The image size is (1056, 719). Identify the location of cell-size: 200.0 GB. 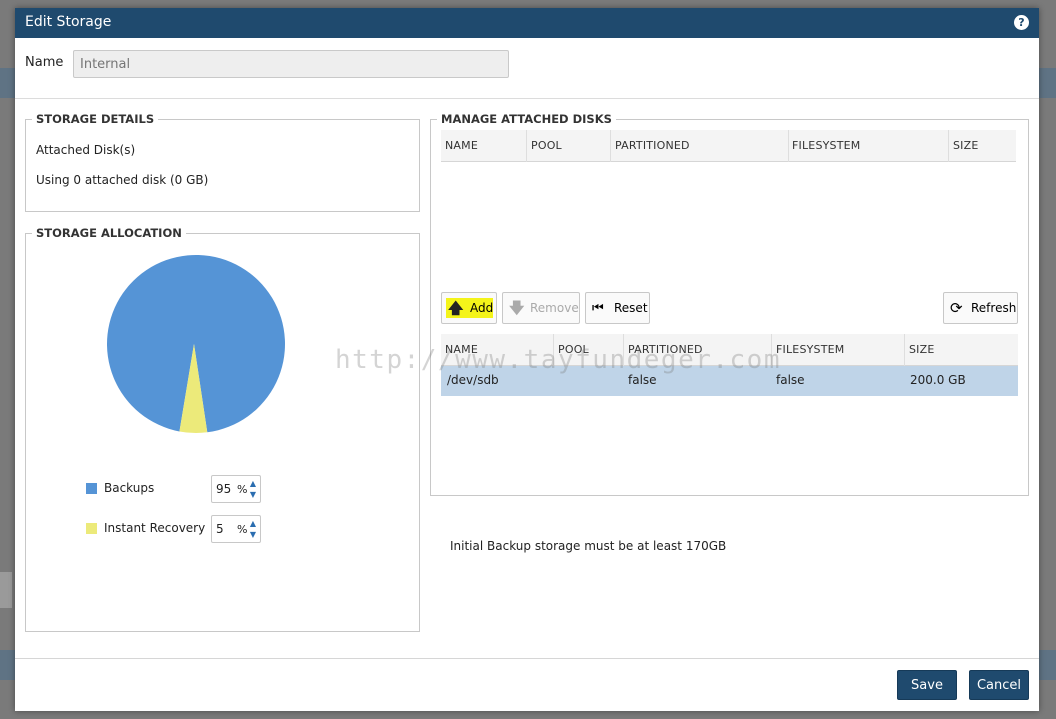
(938, 380).